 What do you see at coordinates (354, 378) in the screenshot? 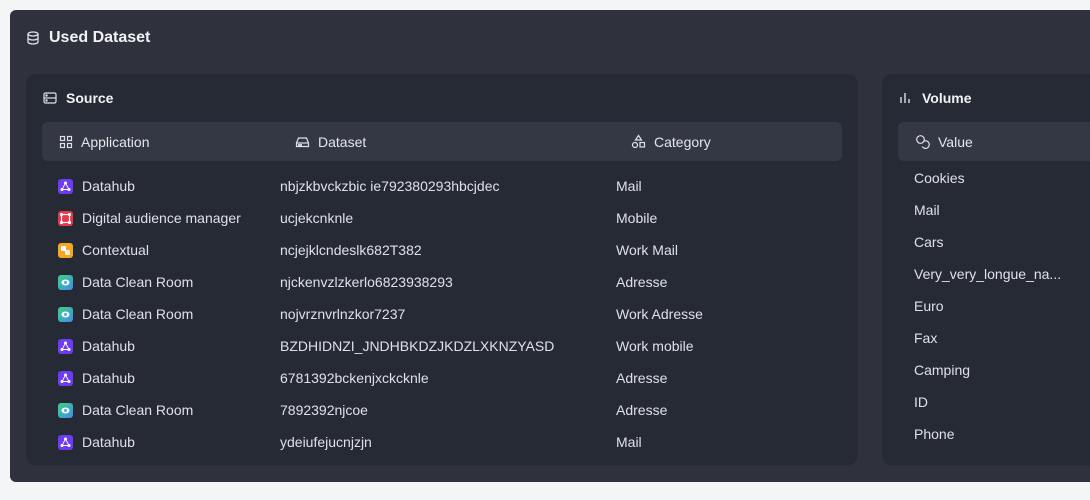
I see `dataset-cell: 6781392bckenjxckcknle` at bounding box center [354, 378].